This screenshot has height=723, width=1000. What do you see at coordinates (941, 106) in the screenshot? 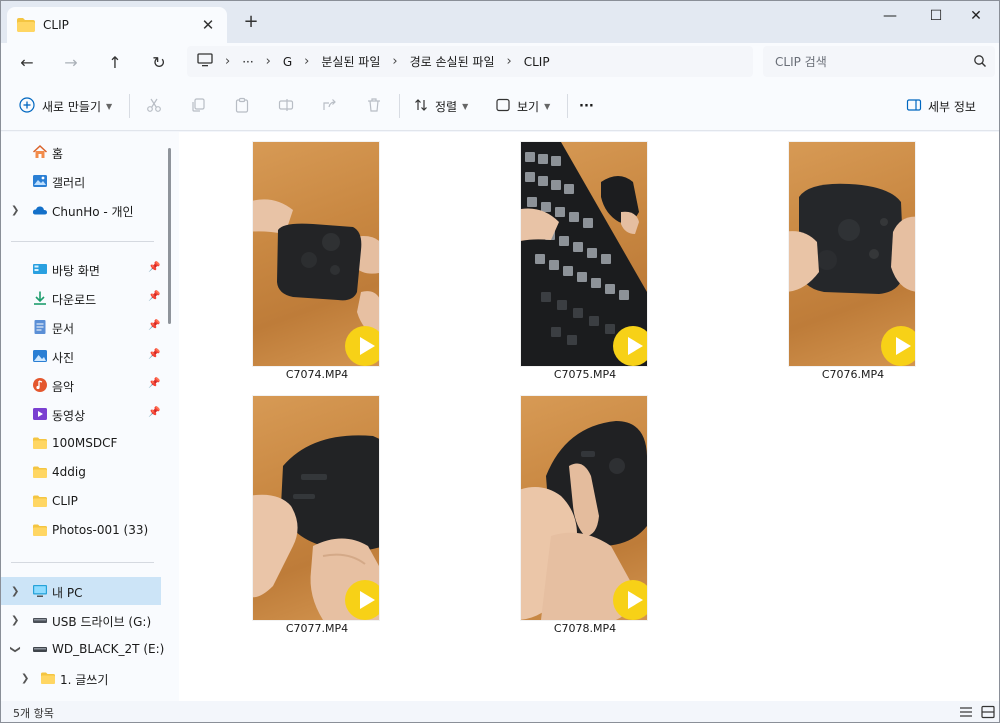
I see `details-pane-button: 세부 정보` at bounding box center [941, 106].